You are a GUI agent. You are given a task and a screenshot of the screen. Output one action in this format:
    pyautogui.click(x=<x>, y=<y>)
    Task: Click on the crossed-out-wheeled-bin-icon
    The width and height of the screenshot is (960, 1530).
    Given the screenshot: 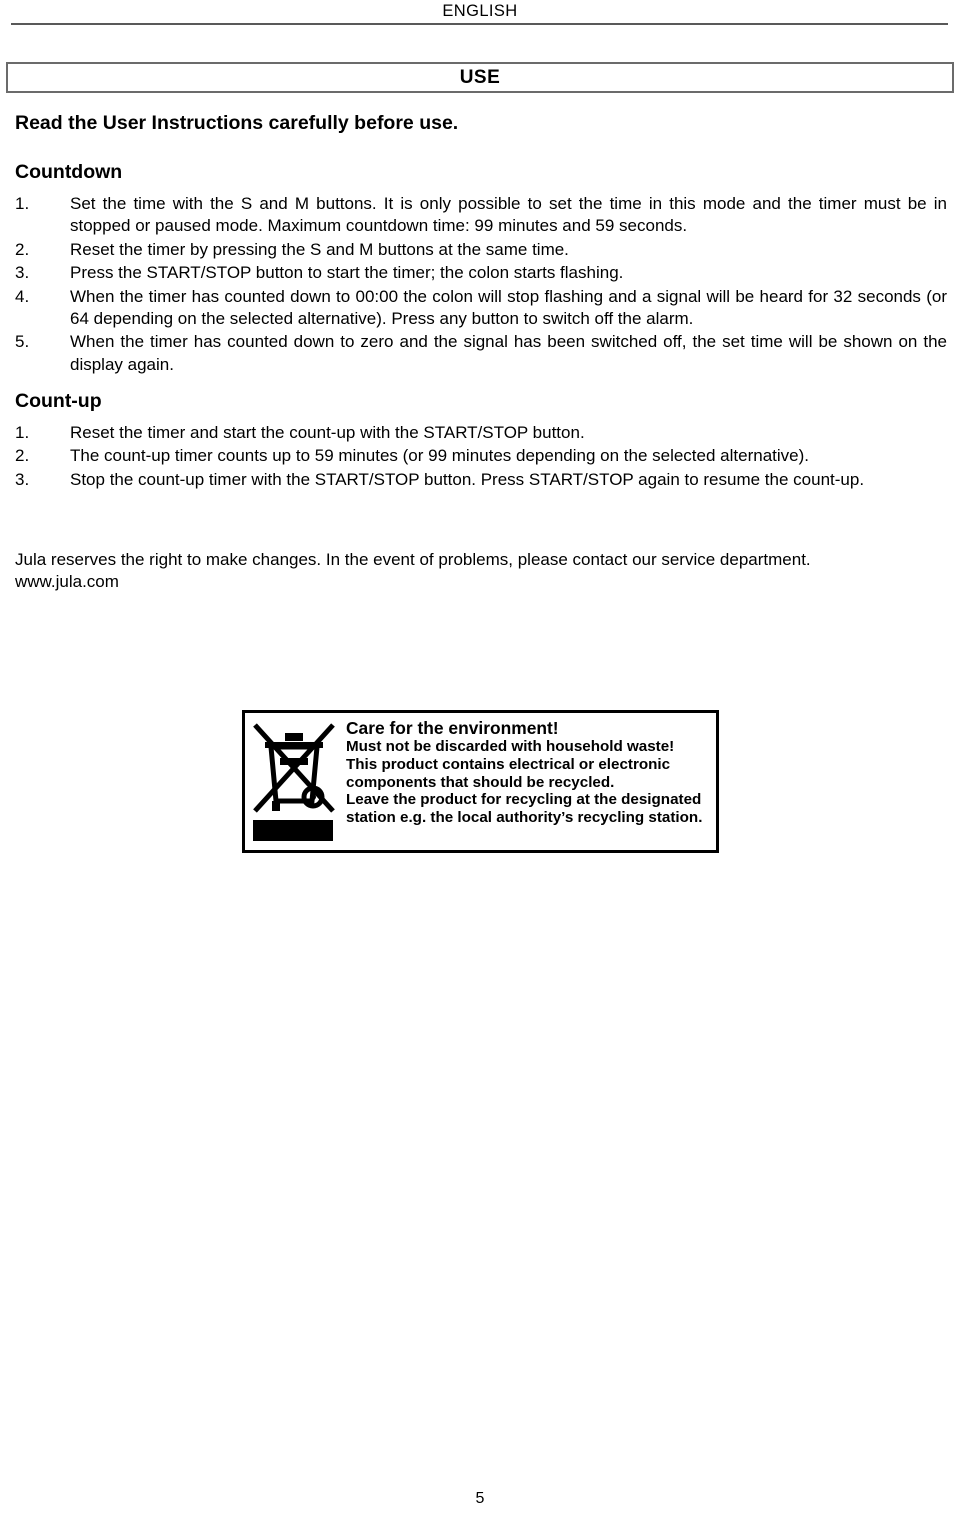 What is the action you would take?
    pyautogui.click(x=293, y=781)
    